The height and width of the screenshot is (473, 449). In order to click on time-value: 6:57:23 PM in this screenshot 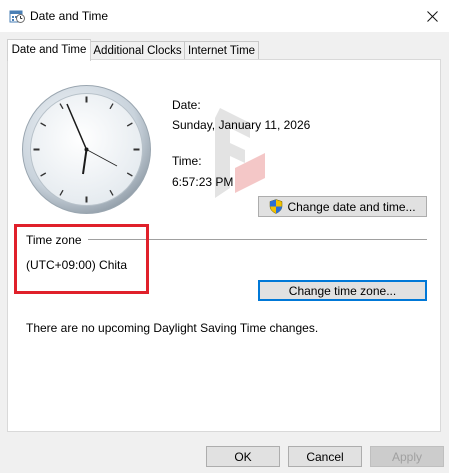, I will do `click(203, 182)`.